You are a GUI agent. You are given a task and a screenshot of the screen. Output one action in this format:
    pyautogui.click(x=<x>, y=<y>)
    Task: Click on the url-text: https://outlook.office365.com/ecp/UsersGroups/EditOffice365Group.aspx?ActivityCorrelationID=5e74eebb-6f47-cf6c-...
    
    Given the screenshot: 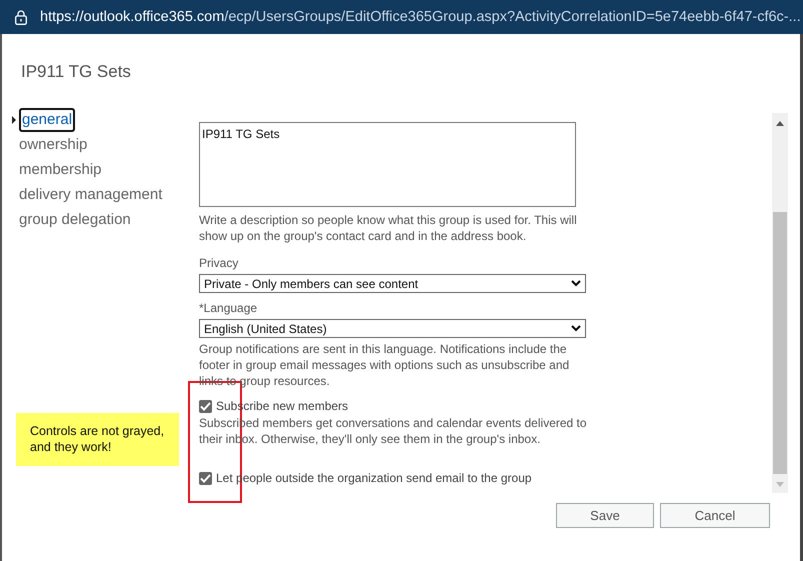 What is the action you would take?
    pyautogui.click(x=420, y=17)
    